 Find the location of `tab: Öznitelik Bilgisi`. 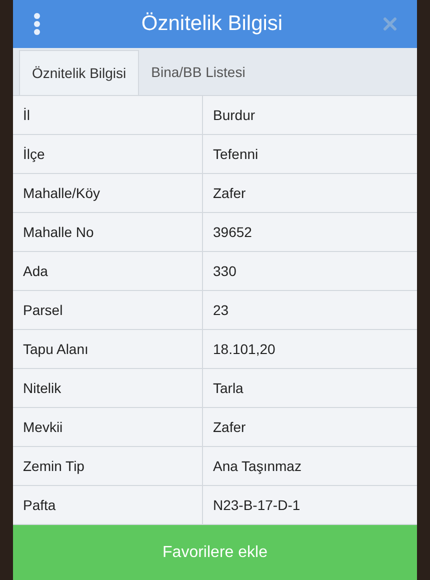

tab: Öznitelik Bilgisi is located at coordinates (79, 72).